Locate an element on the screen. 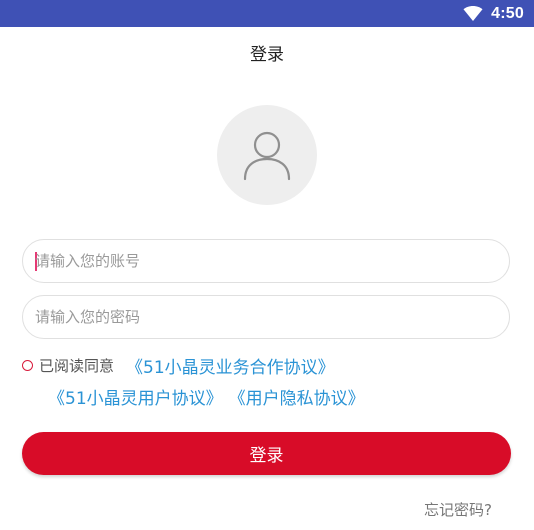 The height and width of the screenshot is (530, 534). page-title: 登录 is located at coordinates (267, 55).